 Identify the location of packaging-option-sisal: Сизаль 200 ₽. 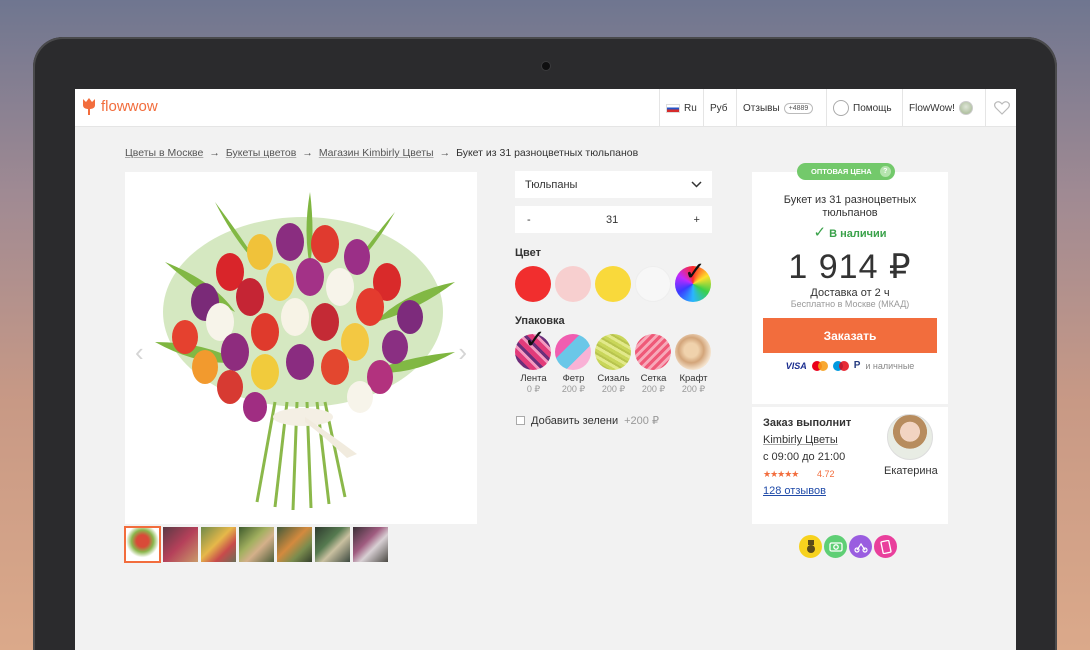
(613, 364).